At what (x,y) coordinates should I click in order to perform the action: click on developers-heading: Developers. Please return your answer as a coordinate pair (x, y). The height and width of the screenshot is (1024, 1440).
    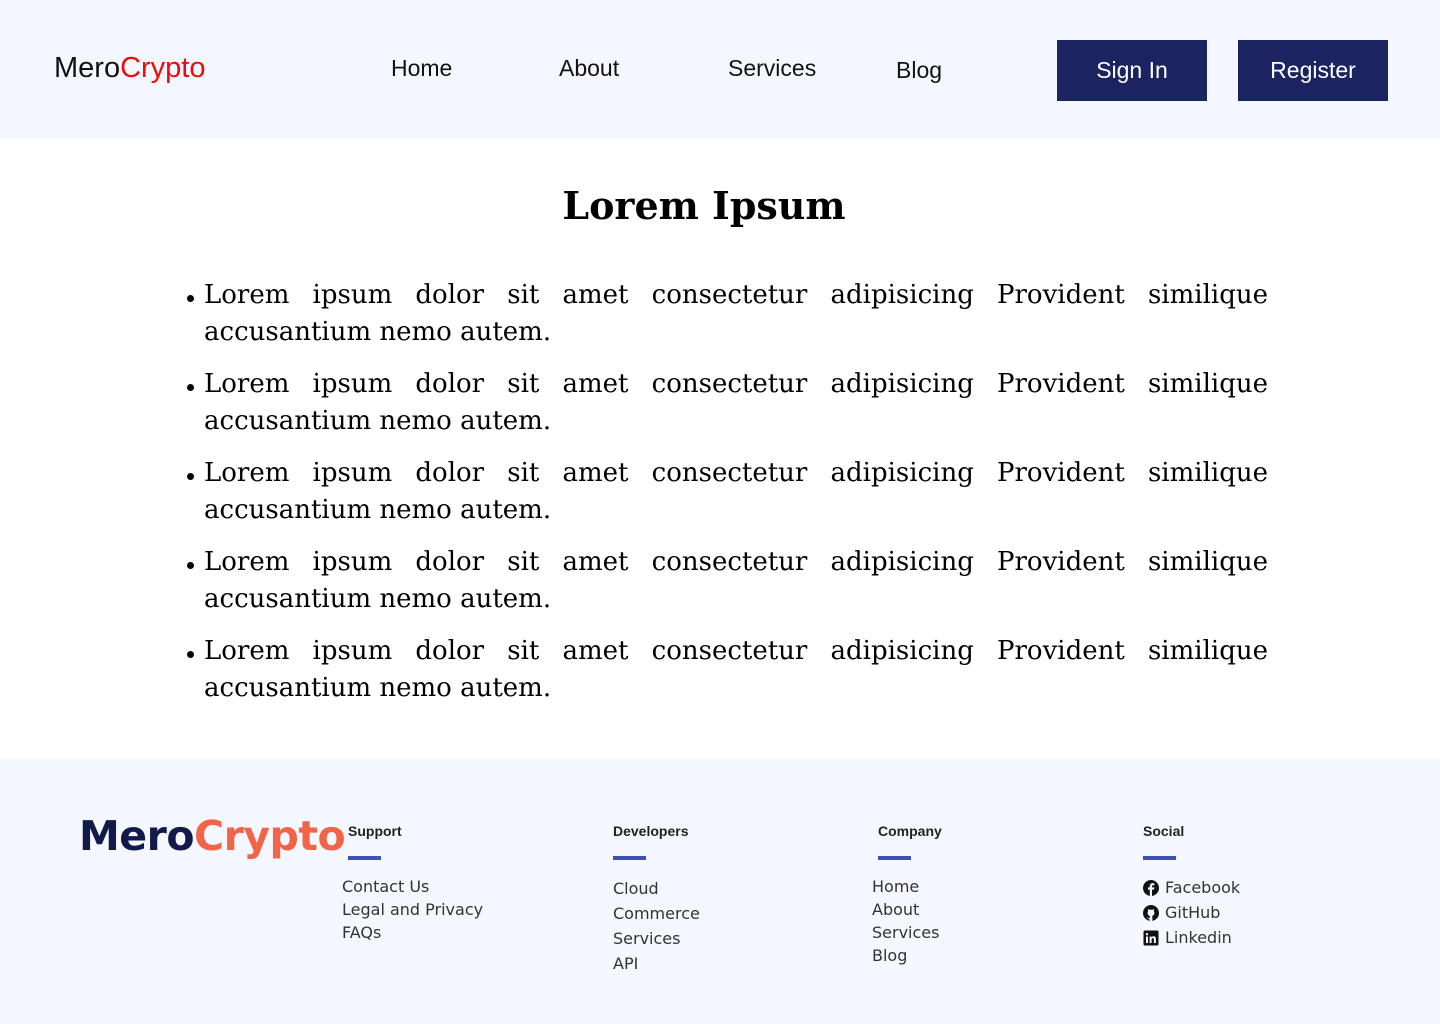
    Looking at the image, I should click on (651, 831).